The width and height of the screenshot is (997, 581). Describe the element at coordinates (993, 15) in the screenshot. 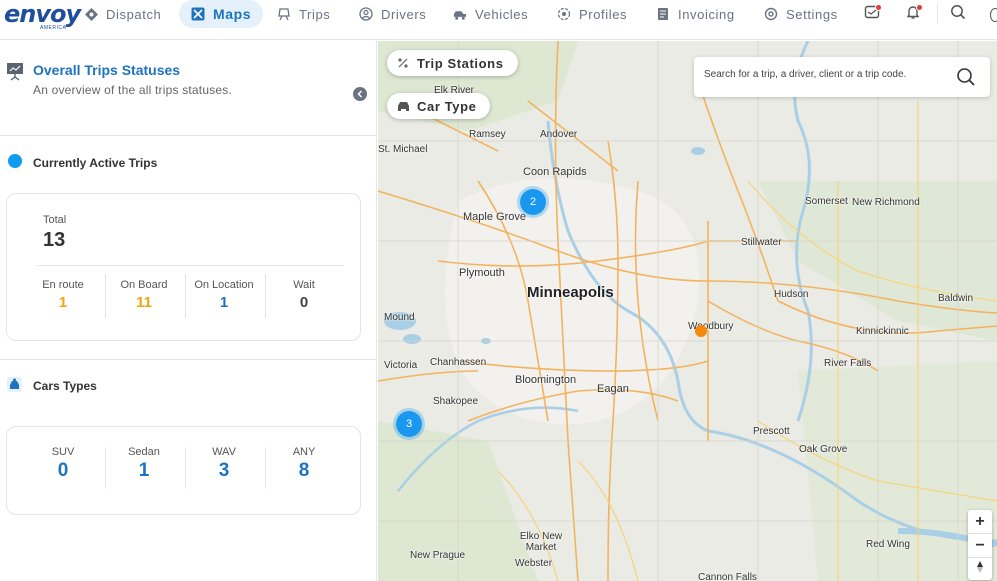

I see `overflow-icon` at that location.